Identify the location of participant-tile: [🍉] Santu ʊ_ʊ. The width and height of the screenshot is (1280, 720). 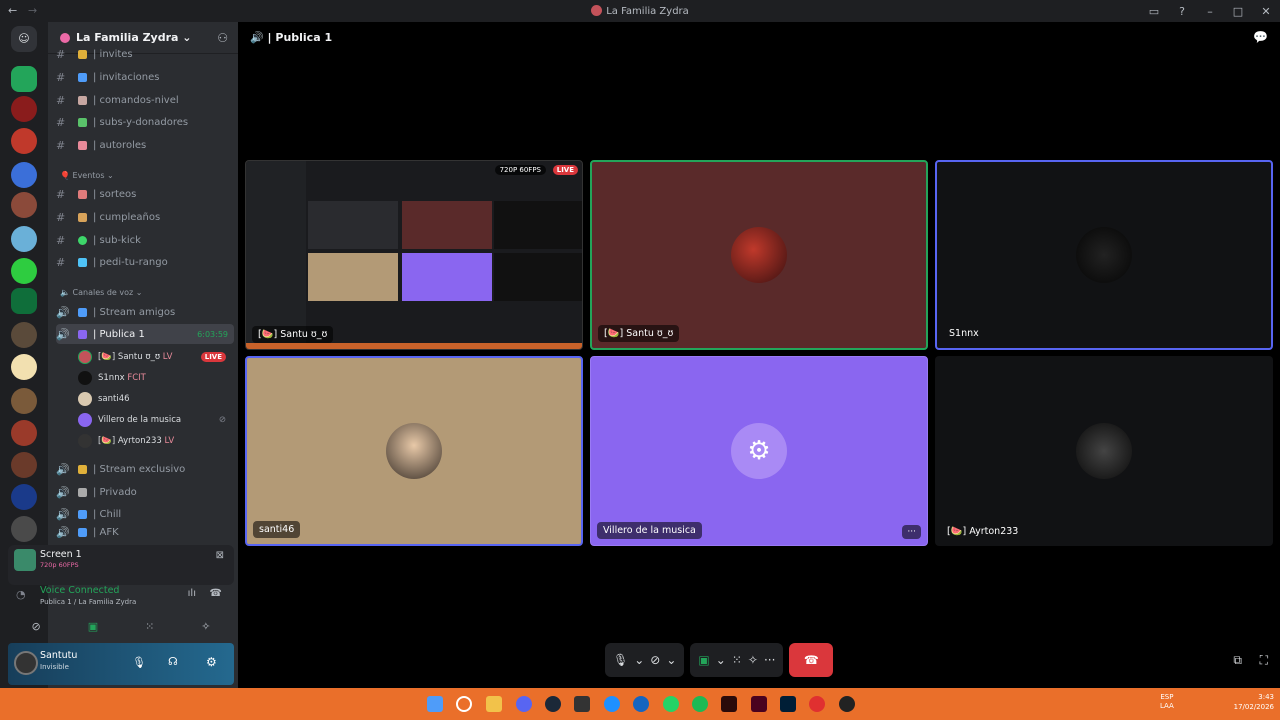
(759, 255).